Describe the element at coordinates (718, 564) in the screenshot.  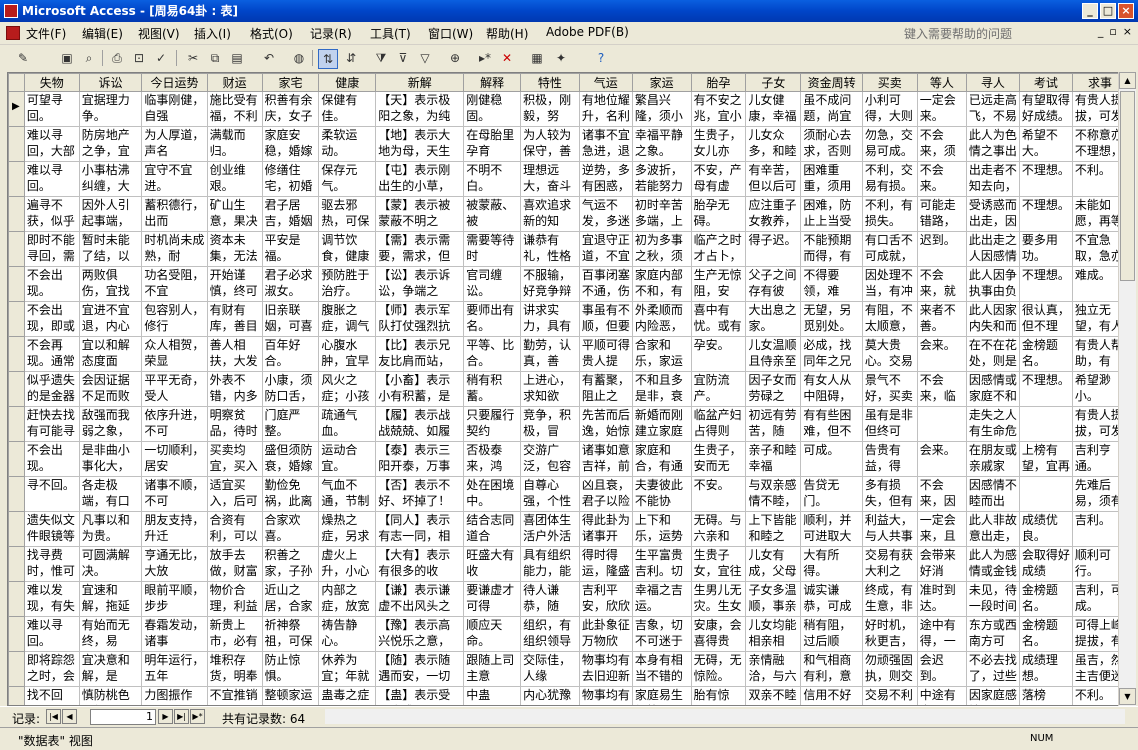
I see `table-cell: 生贵子女，宜往` at that location.